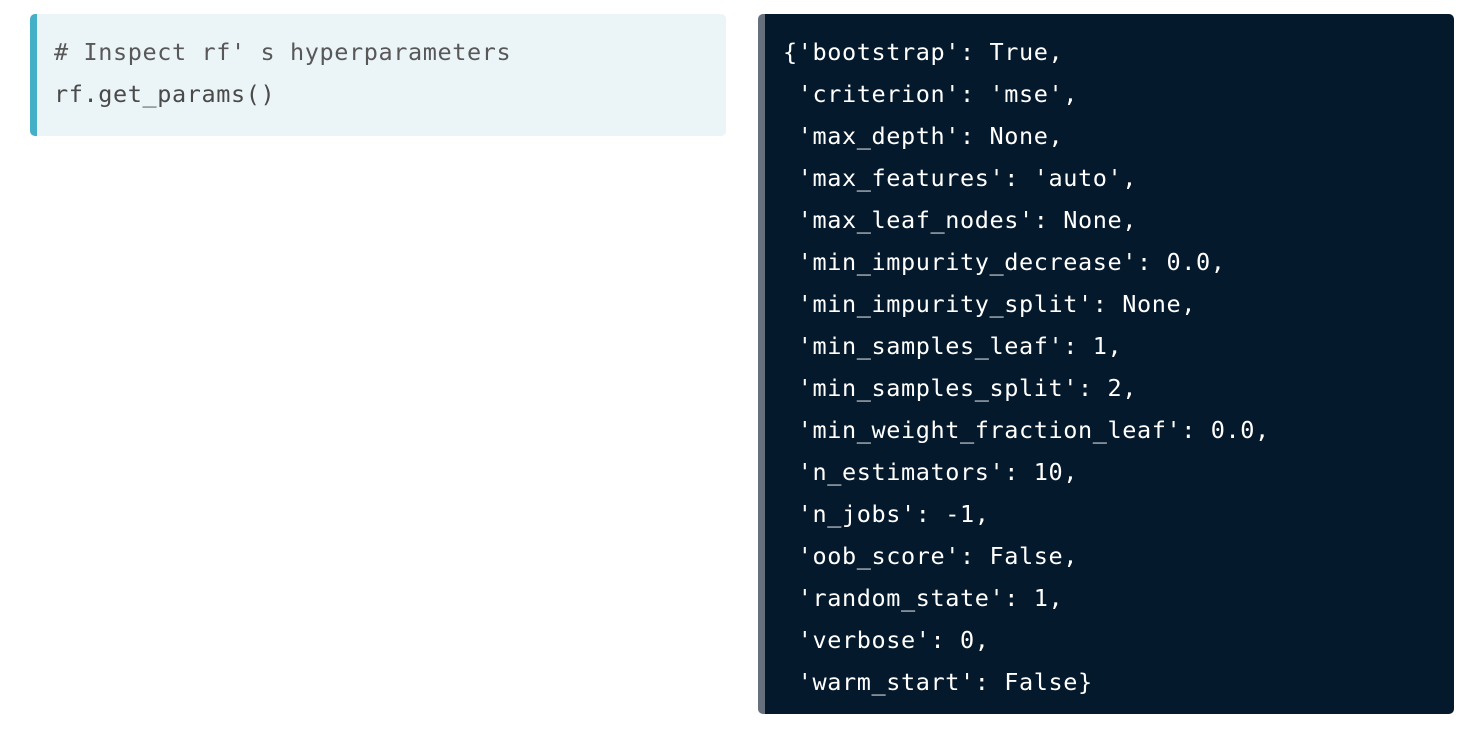  I want to click on output-line: 'criterion': 'mse',, so click(930, 94).